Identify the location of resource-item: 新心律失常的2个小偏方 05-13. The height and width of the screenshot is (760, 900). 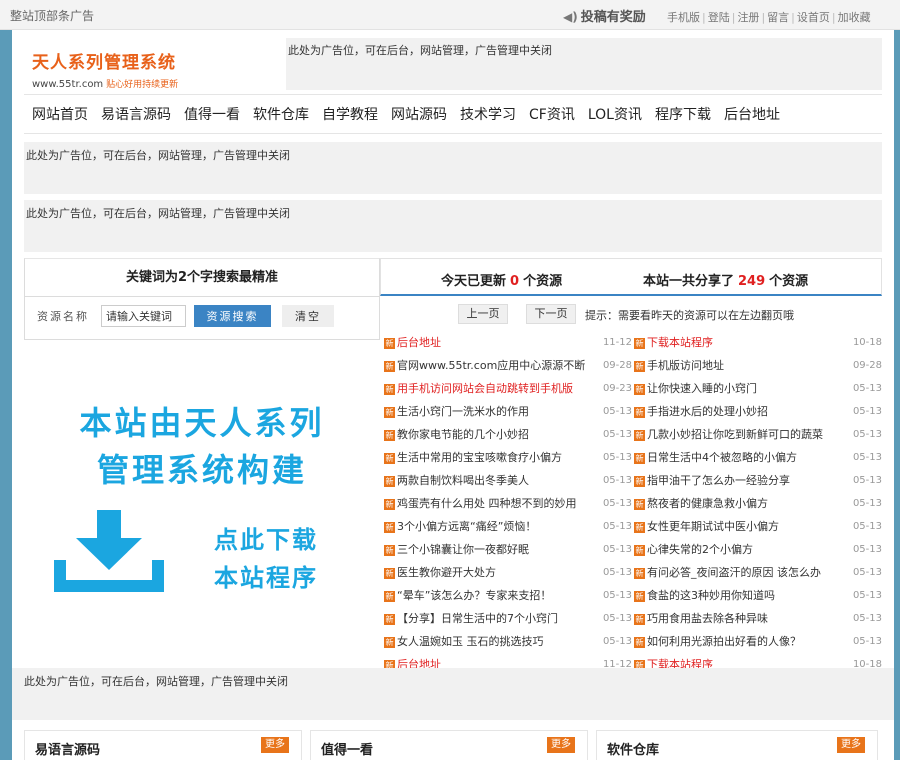
(758, 550).